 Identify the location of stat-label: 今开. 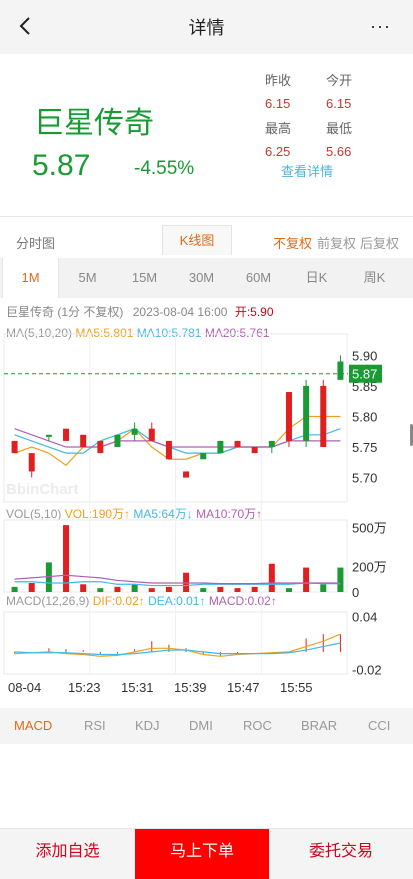
(339, 80).